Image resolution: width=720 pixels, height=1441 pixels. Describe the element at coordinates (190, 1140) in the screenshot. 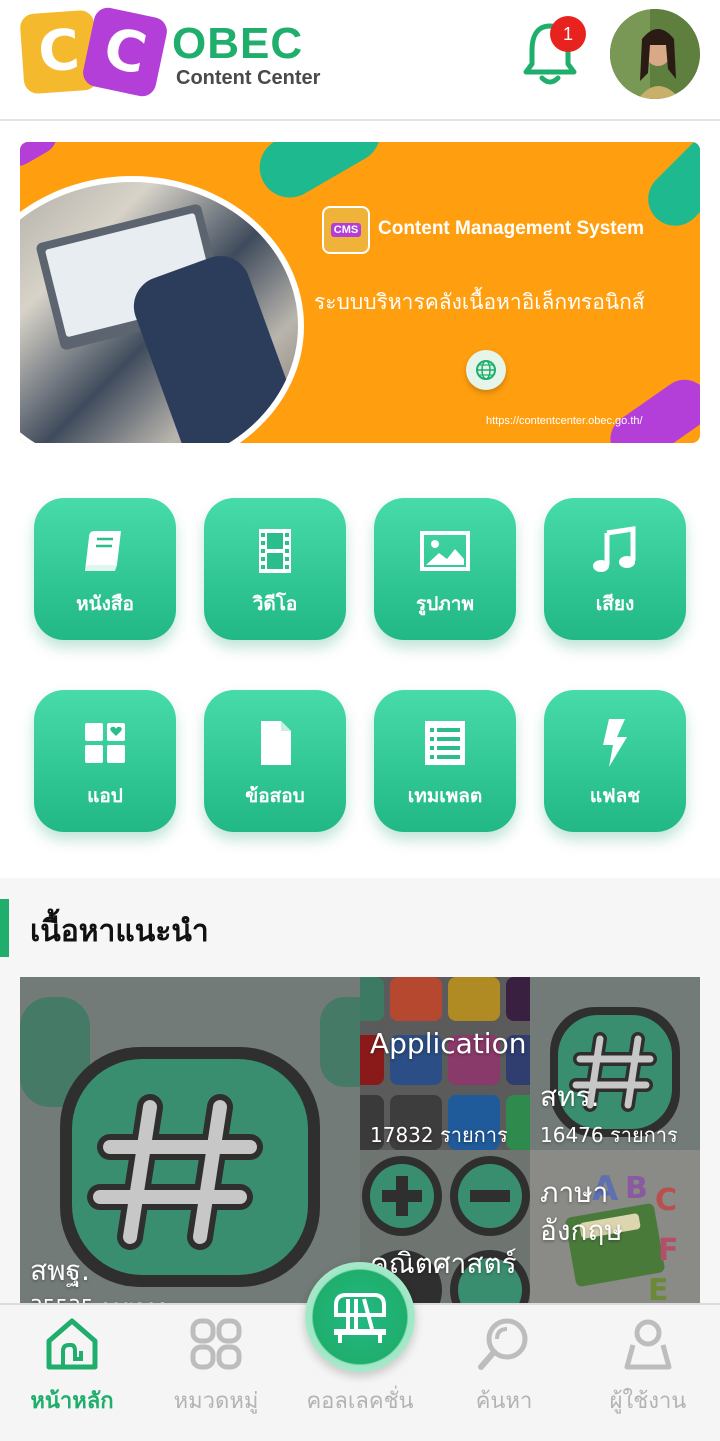

I see `recommended-tile-obec: สพฐ. 35535 รายการ` at that location.